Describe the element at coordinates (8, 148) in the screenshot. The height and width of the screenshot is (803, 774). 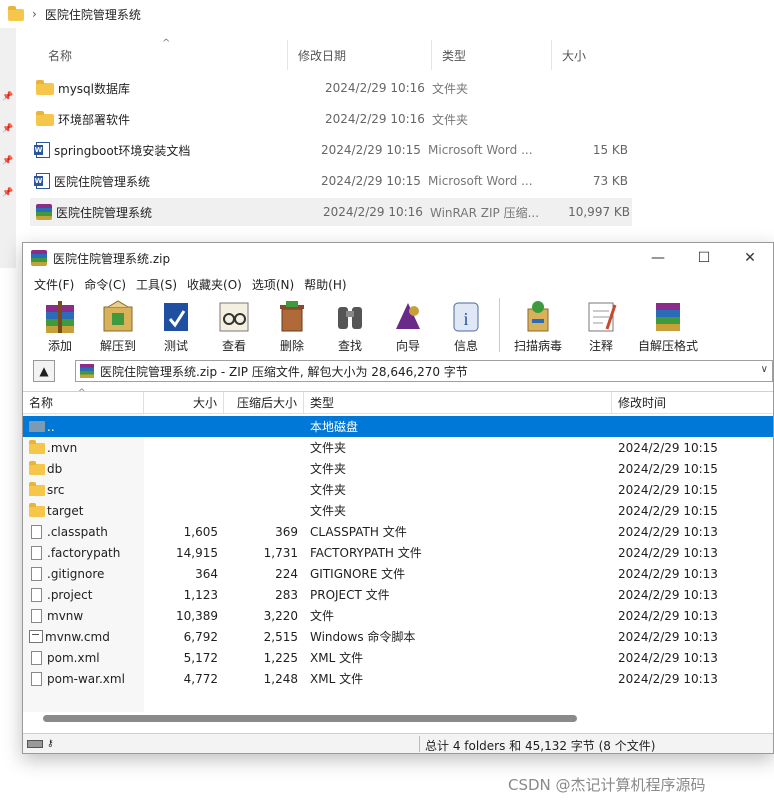
I see `navigation-pane: 📌 📌 📌 📌` at that location.